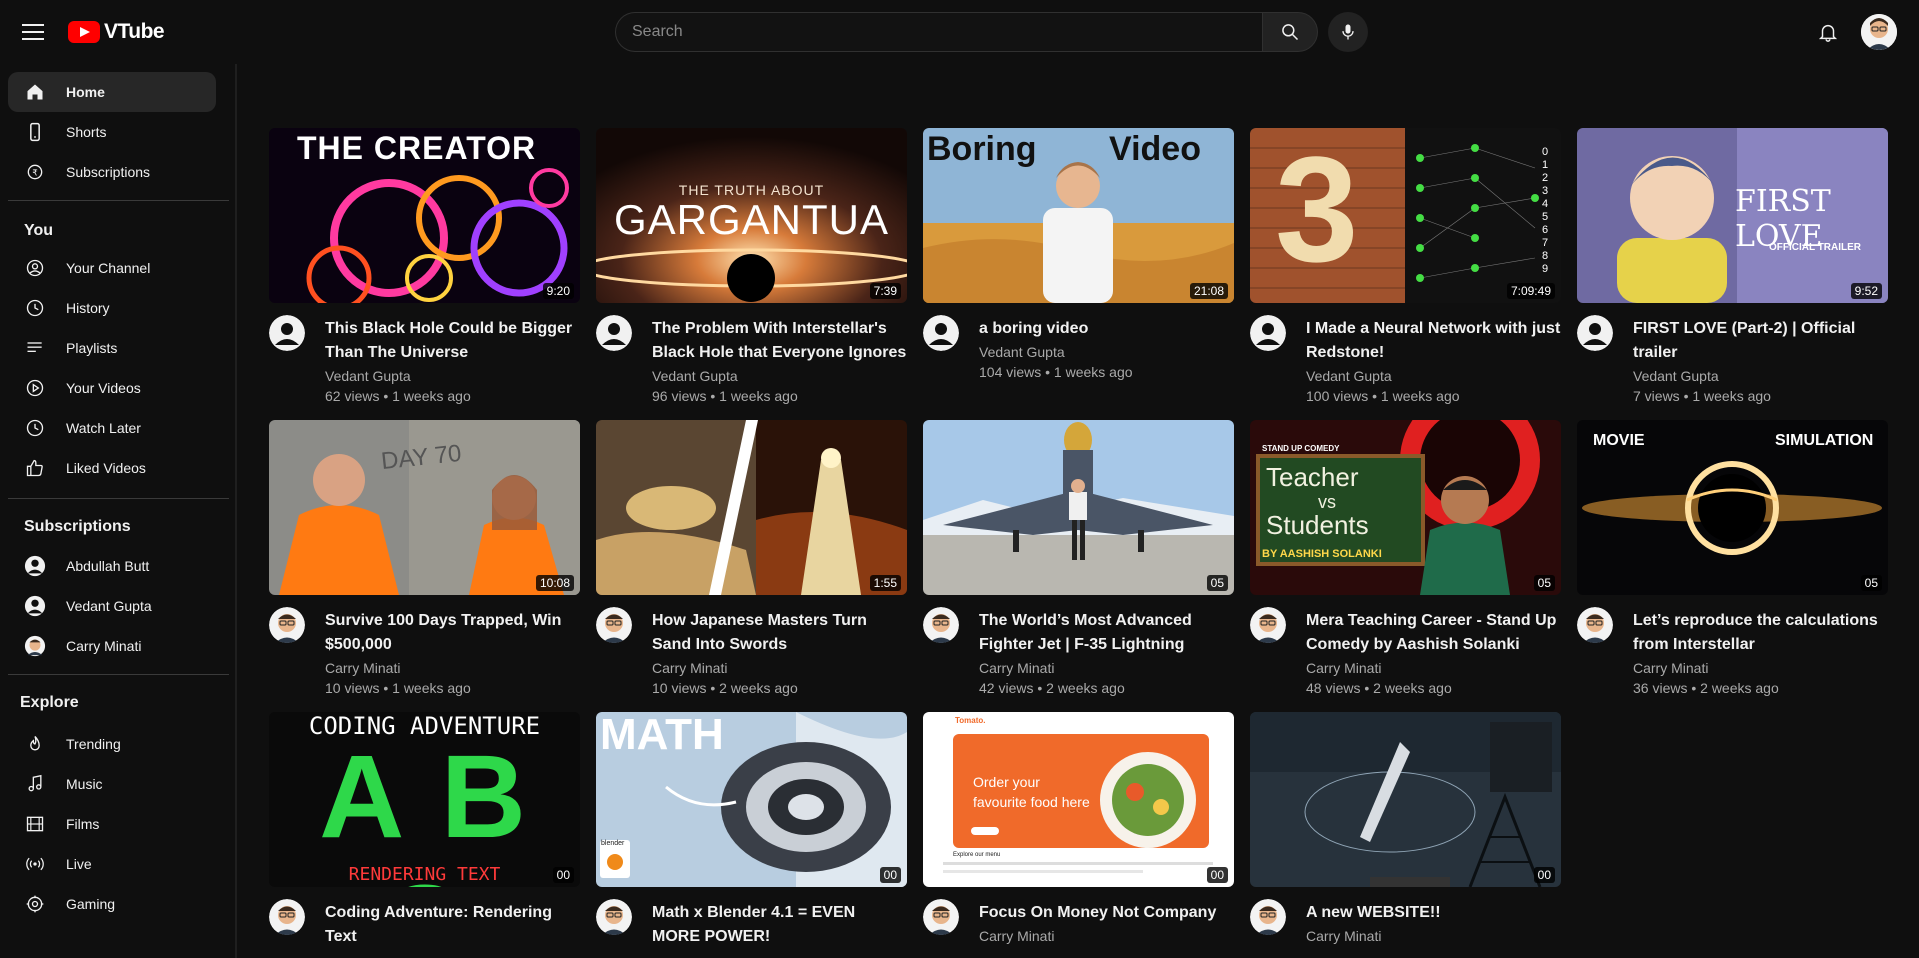  I want to click on video-title: FIRST LOVE (Part-2) | Official trailer, so click(1761, 341).